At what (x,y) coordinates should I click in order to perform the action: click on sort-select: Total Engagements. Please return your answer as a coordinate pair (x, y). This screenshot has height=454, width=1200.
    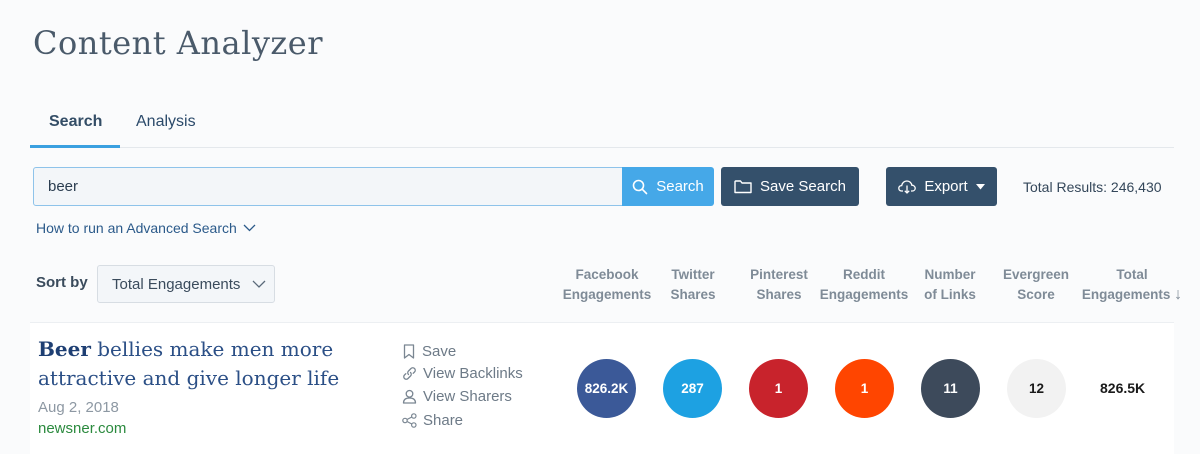
    Looking at the image, I should click on (186, 284).